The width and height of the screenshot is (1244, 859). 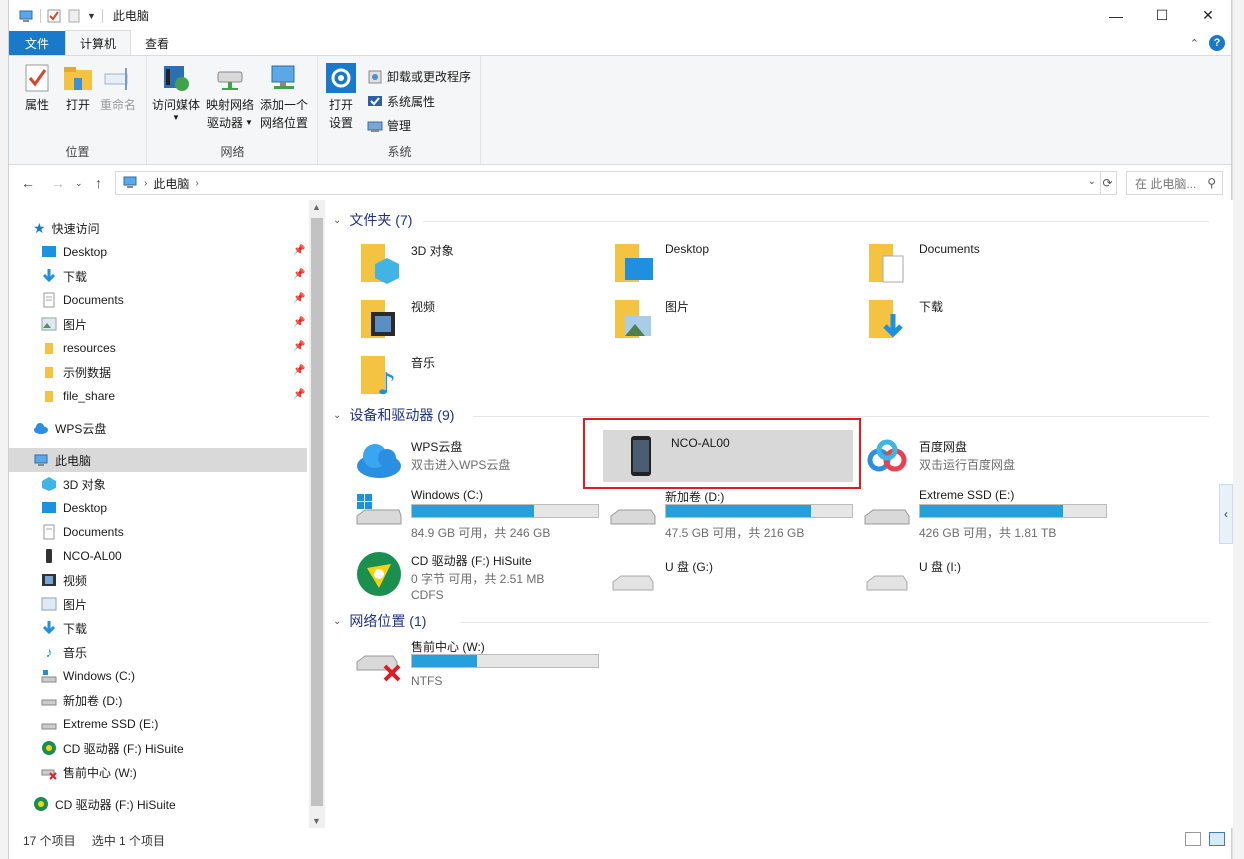 I want to click on nav-quick-downloads: 下载 📌, so click(x=158, y=276).